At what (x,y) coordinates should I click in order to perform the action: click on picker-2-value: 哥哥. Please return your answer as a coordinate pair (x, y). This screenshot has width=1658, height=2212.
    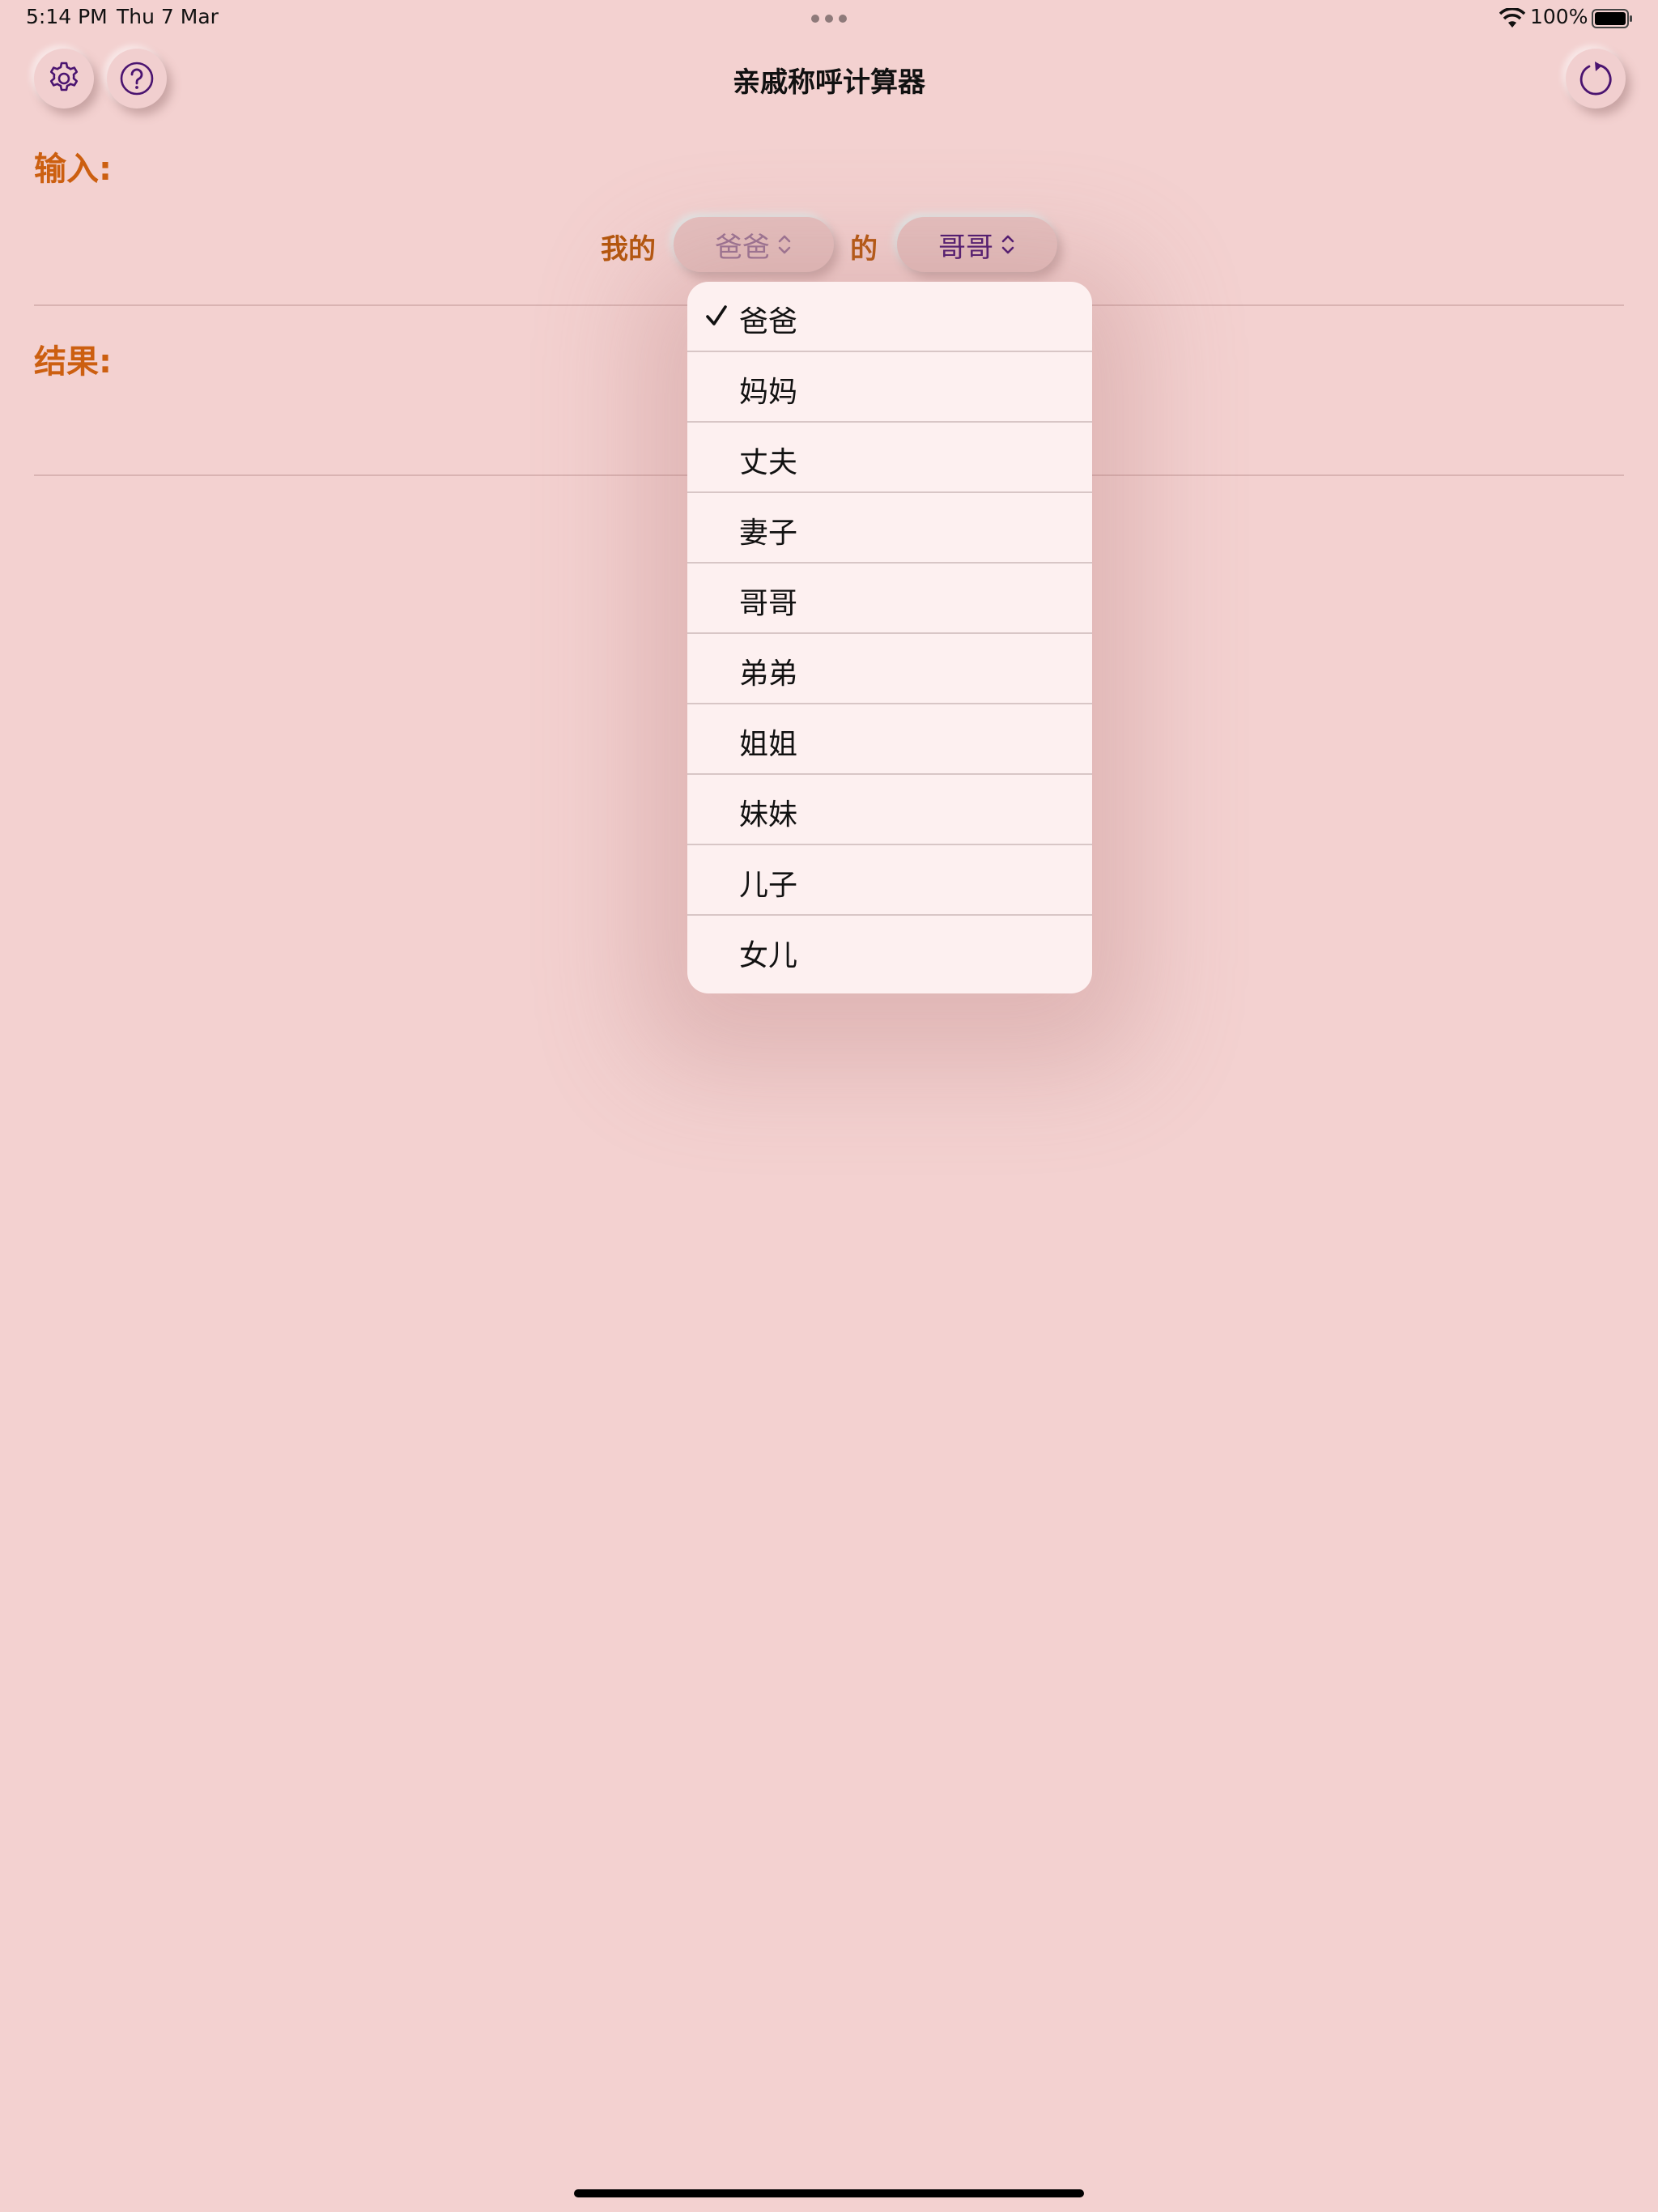
    Looking at the image, I should click on (965, 248).